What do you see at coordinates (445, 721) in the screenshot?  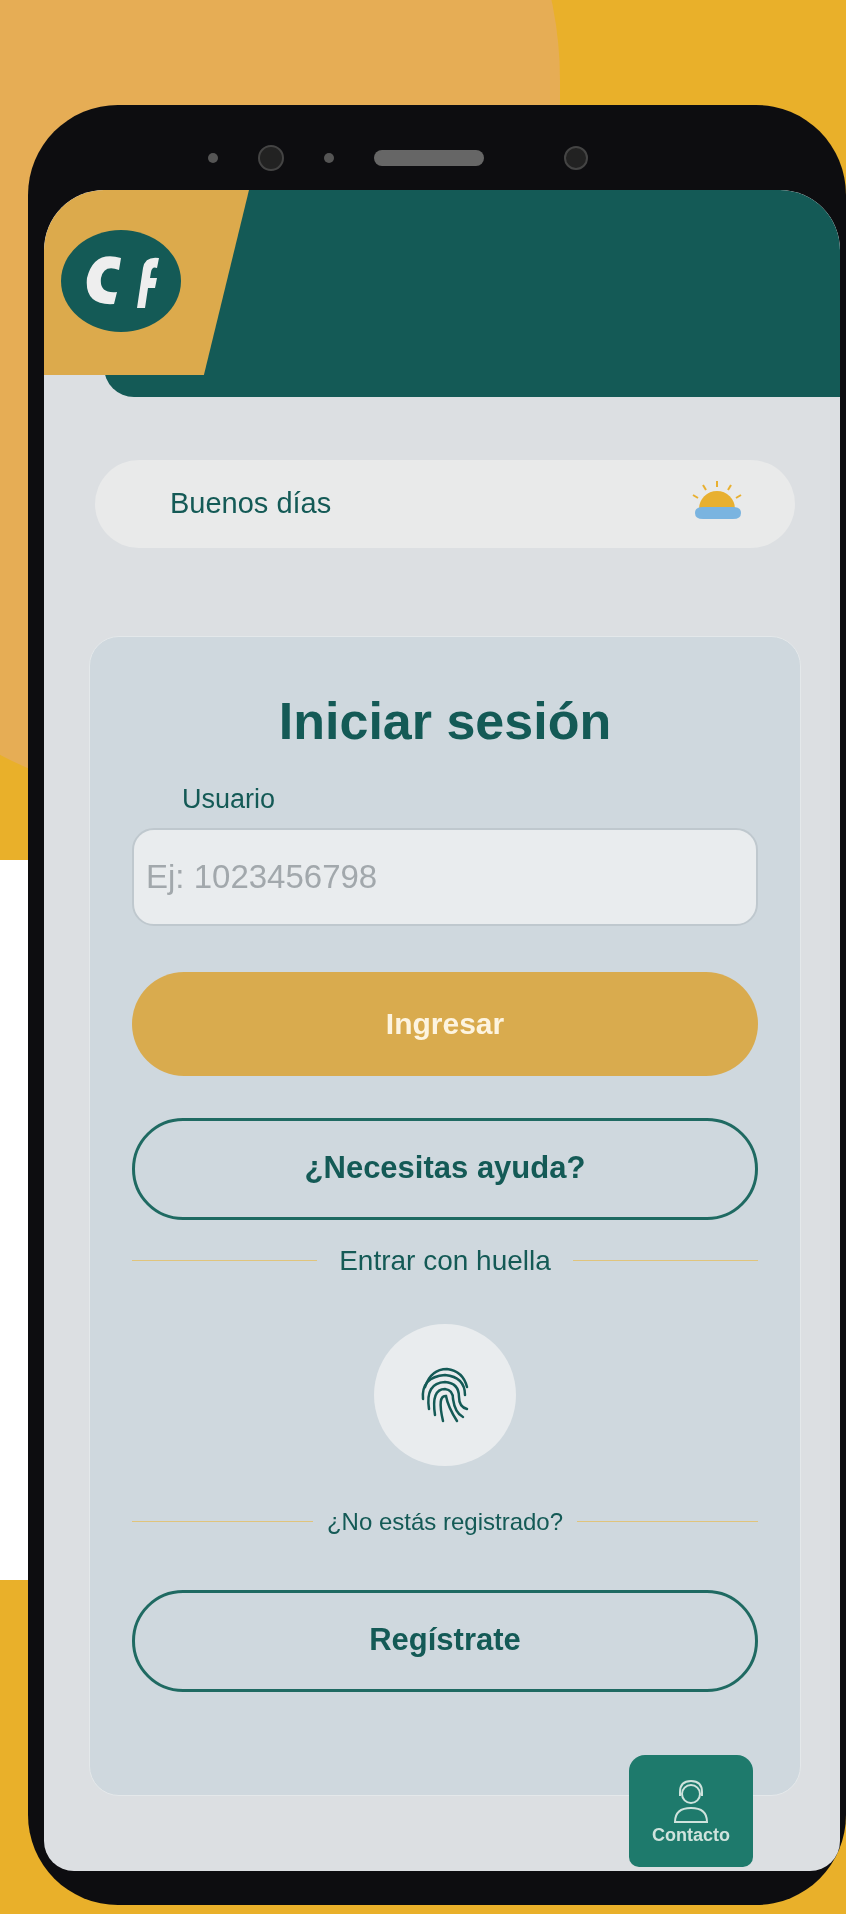 I see `login-title: Iniciar sesión` at bounding box center [445, 721].